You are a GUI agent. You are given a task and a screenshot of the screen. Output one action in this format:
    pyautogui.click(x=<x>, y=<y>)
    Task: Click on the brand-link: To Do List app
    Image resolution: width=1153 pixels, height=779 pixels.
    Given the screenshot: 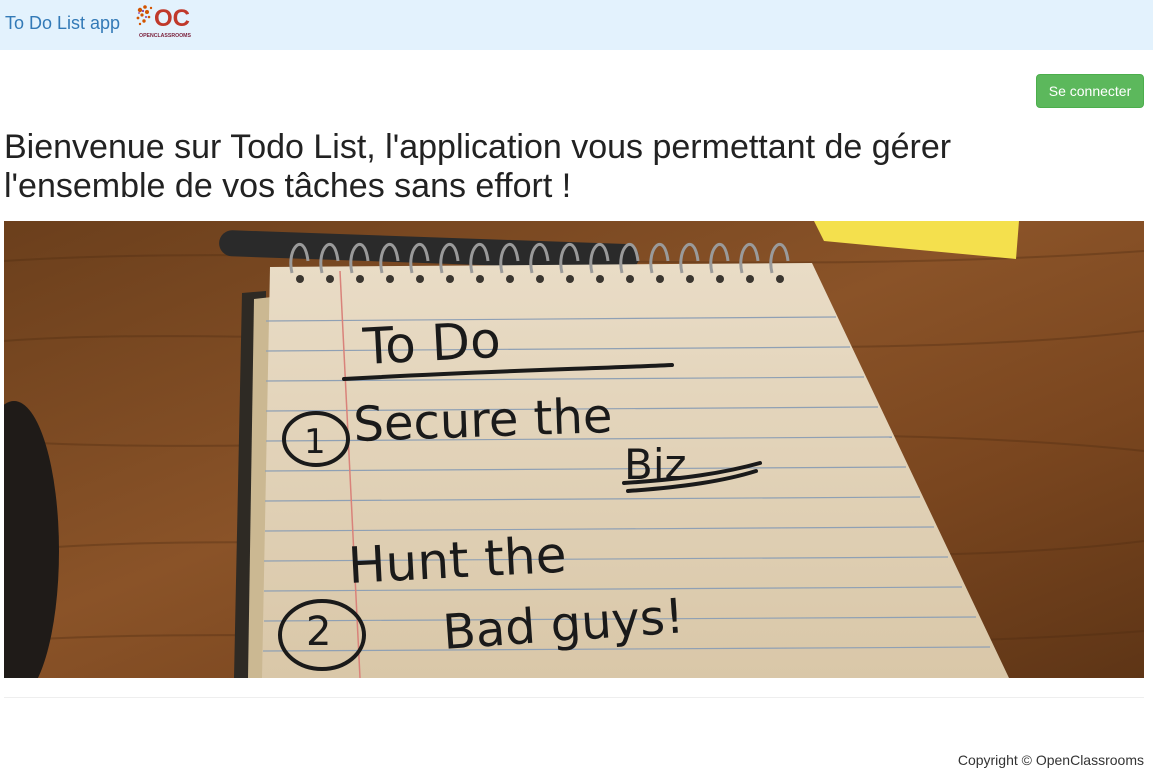 What is the action you would take?
    pyautogui.click(x=62, y=23)
    